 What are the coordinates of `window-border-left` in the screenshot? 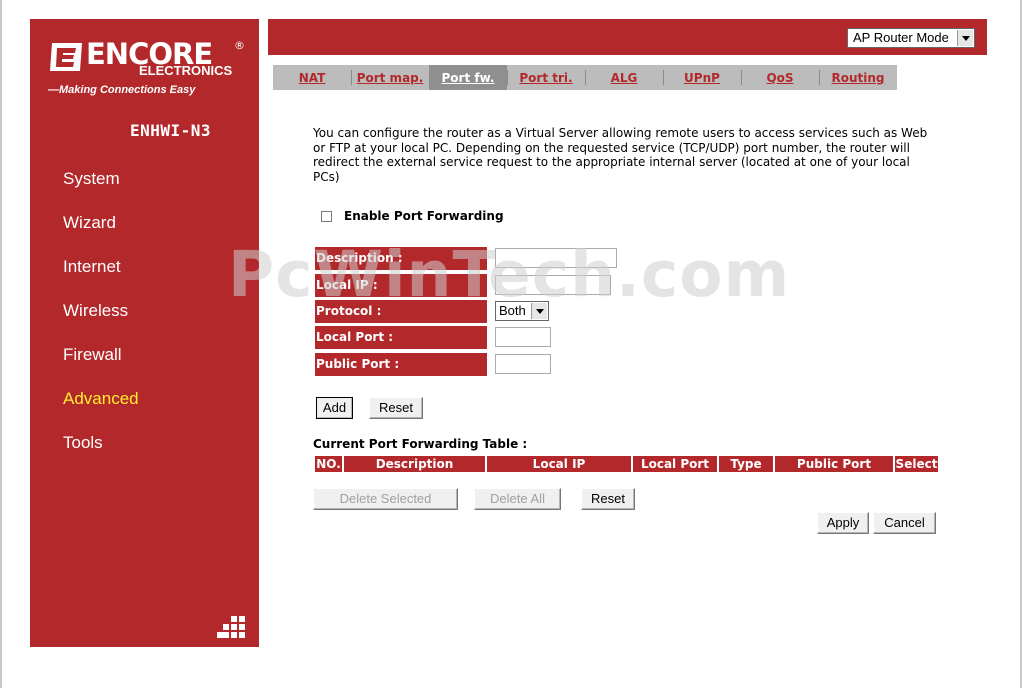 It's located at (1, 344).